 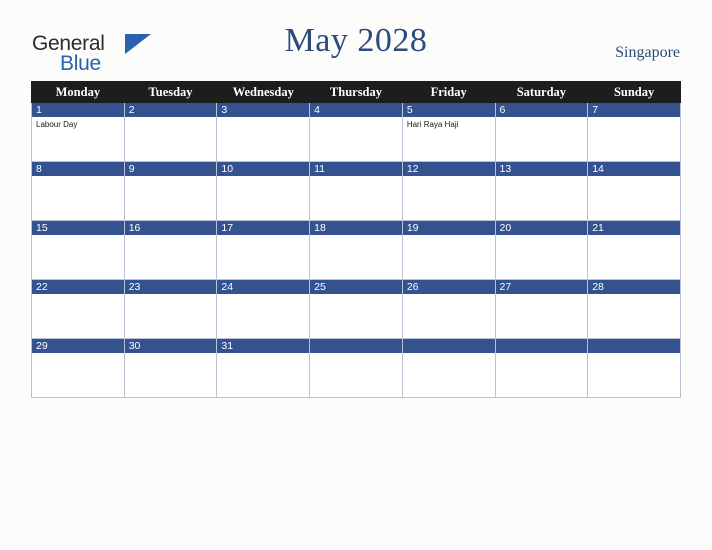 What do you see at coordinates (170, 110) in the screenshot?
I see `day-number: 2` at bounding box center [170, 110].